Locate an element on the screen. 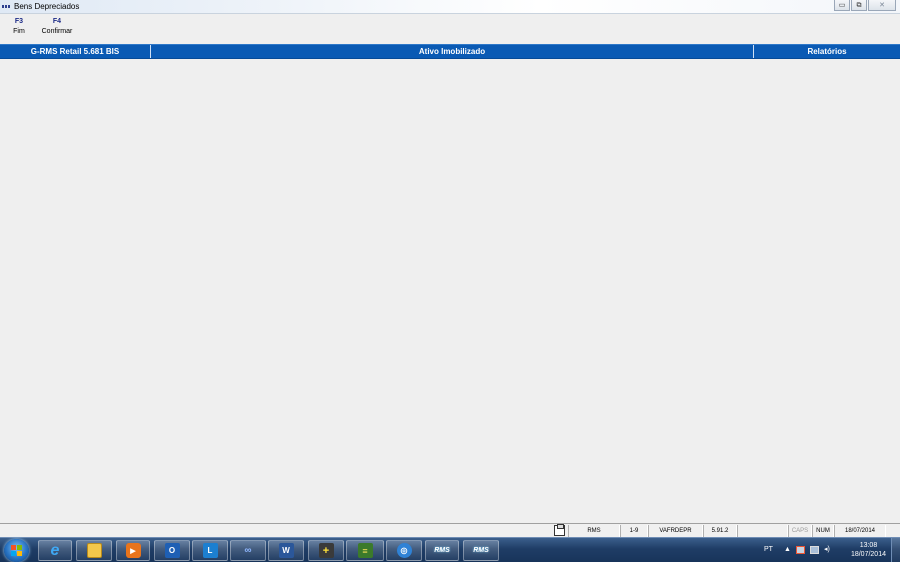 Image resolution: width=900 pixels, height=562 pixels. f4-confirmar-button: F4 Confirmar is located at coordinates (57, 26).